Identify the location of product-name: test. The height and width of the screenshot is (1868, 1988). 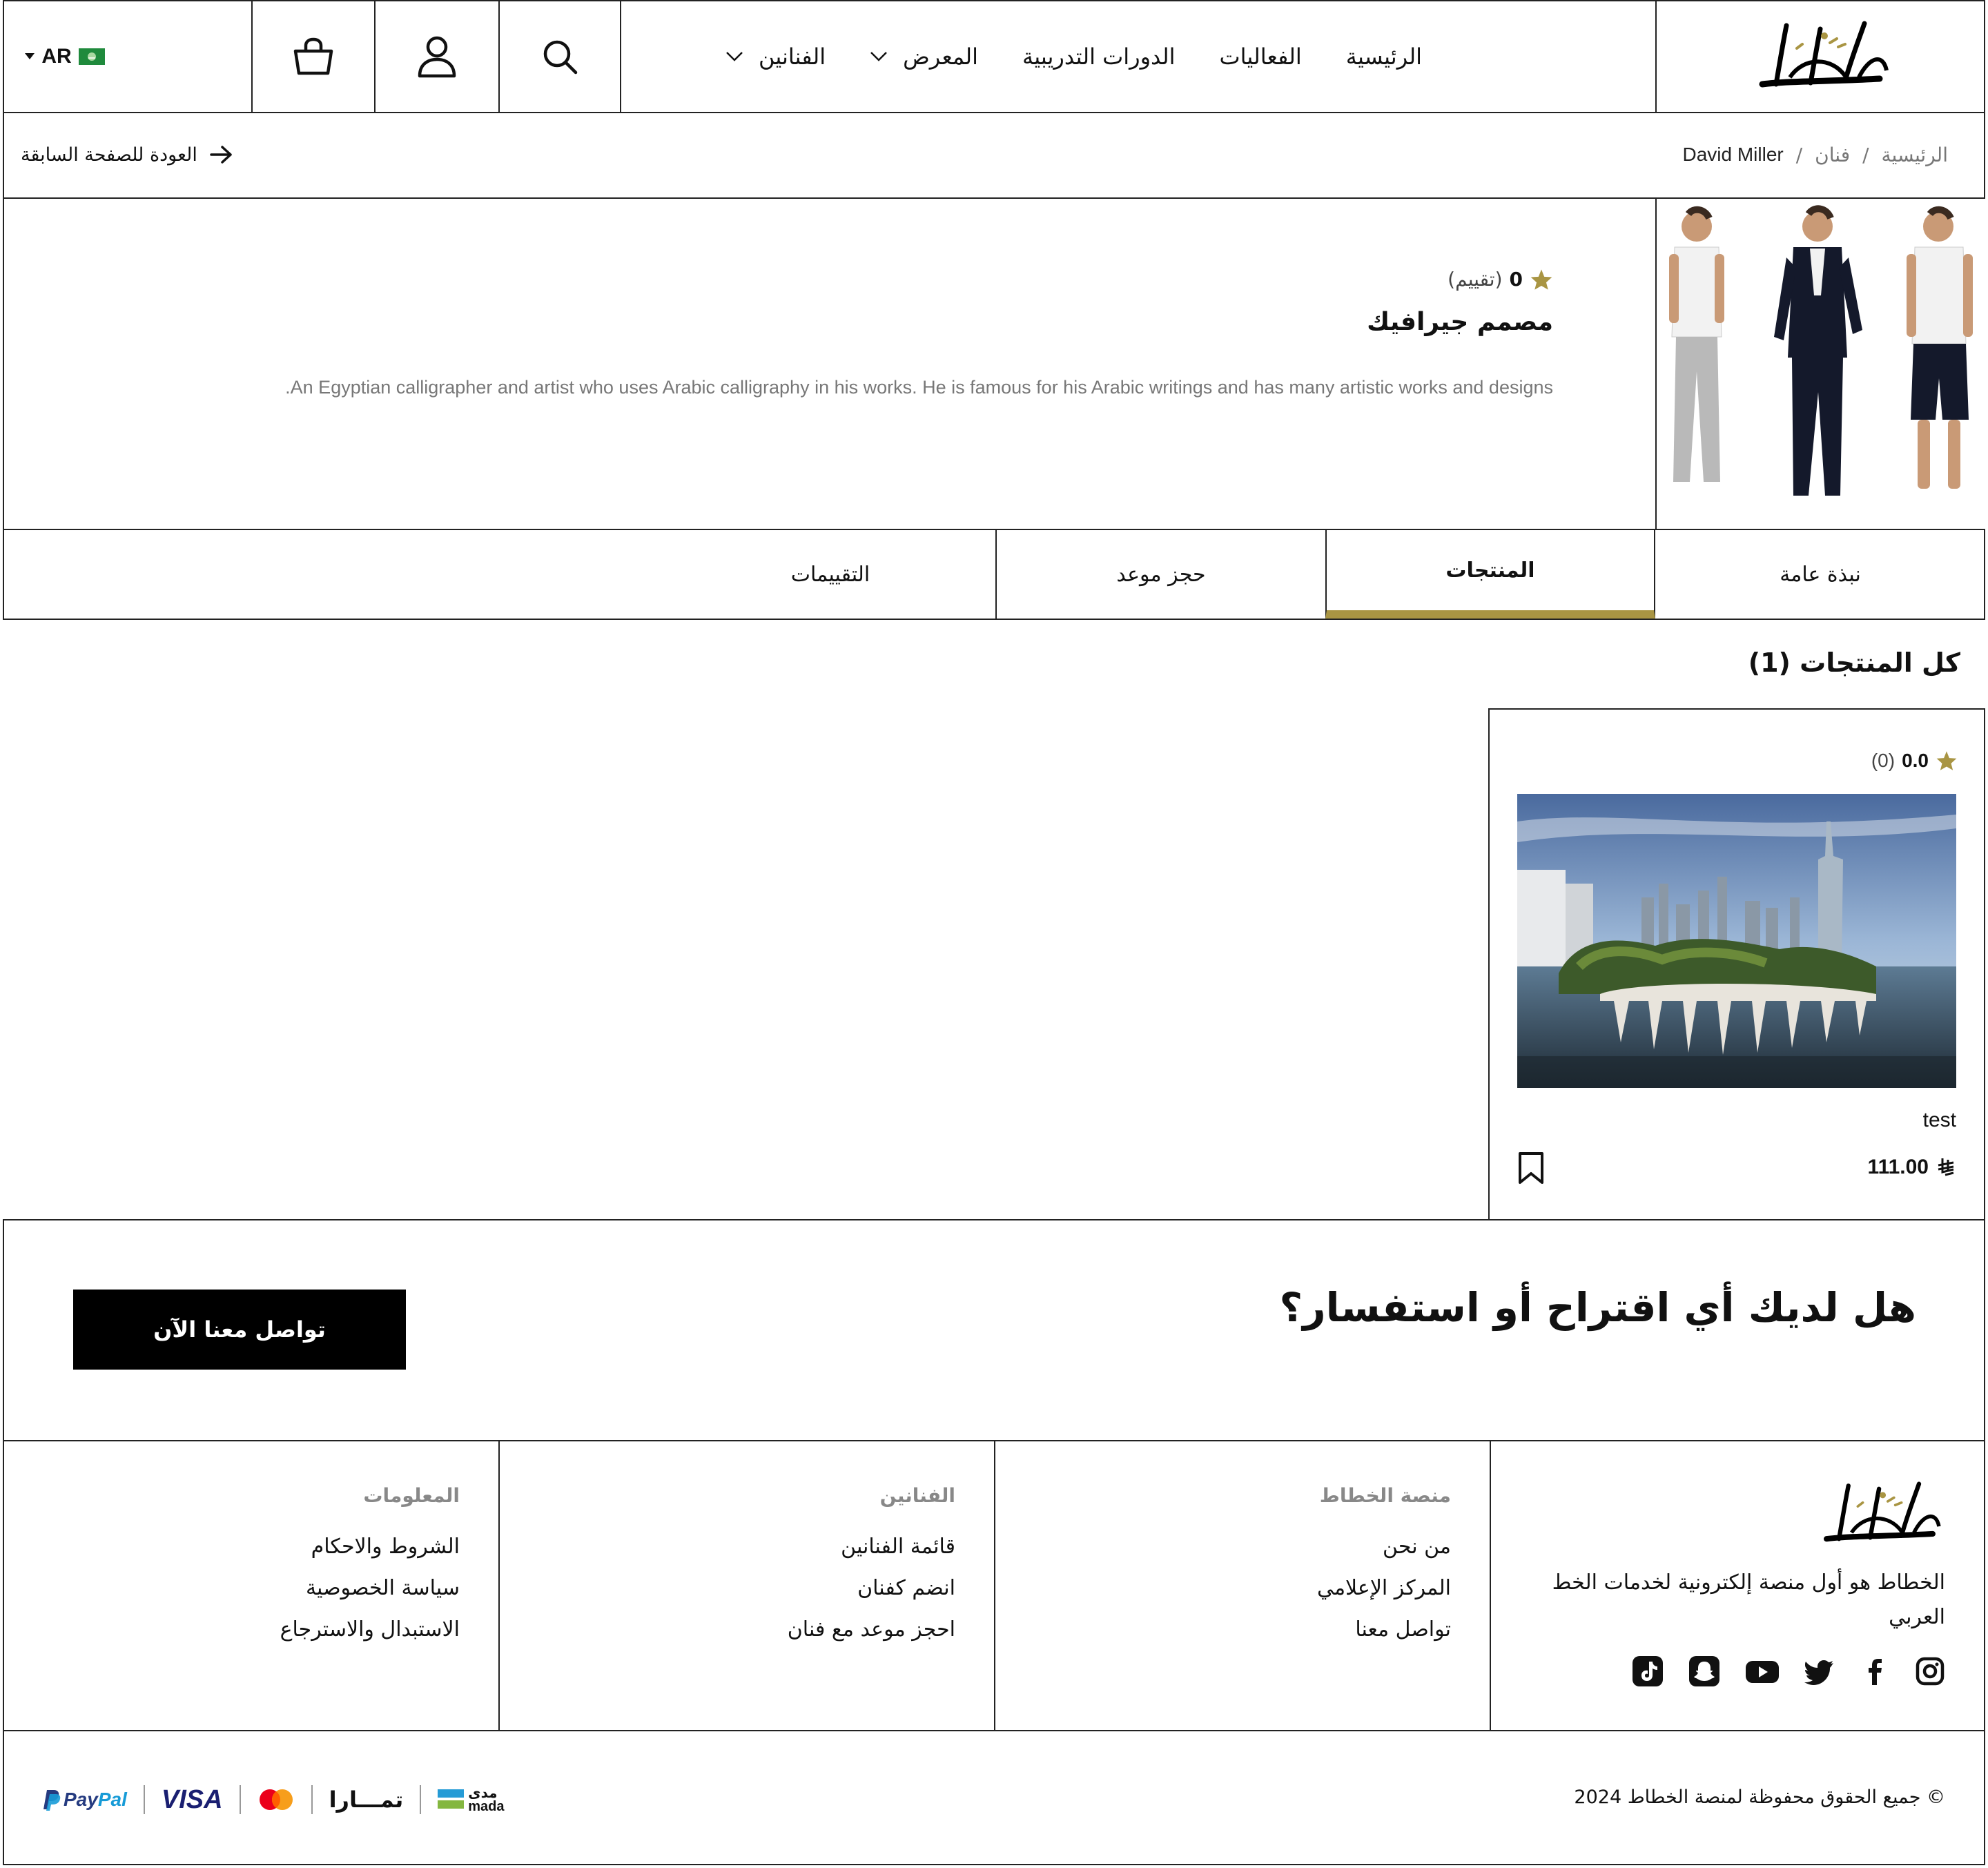
(1939, 1120).